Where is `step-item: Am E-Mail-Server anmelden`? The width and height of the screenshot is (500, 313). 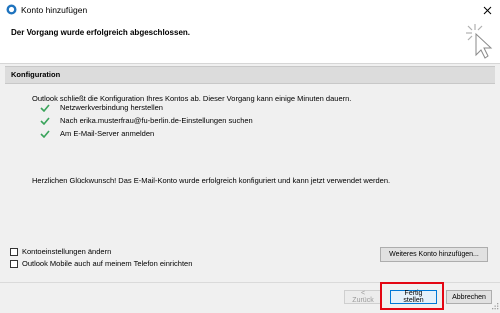 step-item: Am E-Mail-Server anmelden is located at coordinates (97, 133).